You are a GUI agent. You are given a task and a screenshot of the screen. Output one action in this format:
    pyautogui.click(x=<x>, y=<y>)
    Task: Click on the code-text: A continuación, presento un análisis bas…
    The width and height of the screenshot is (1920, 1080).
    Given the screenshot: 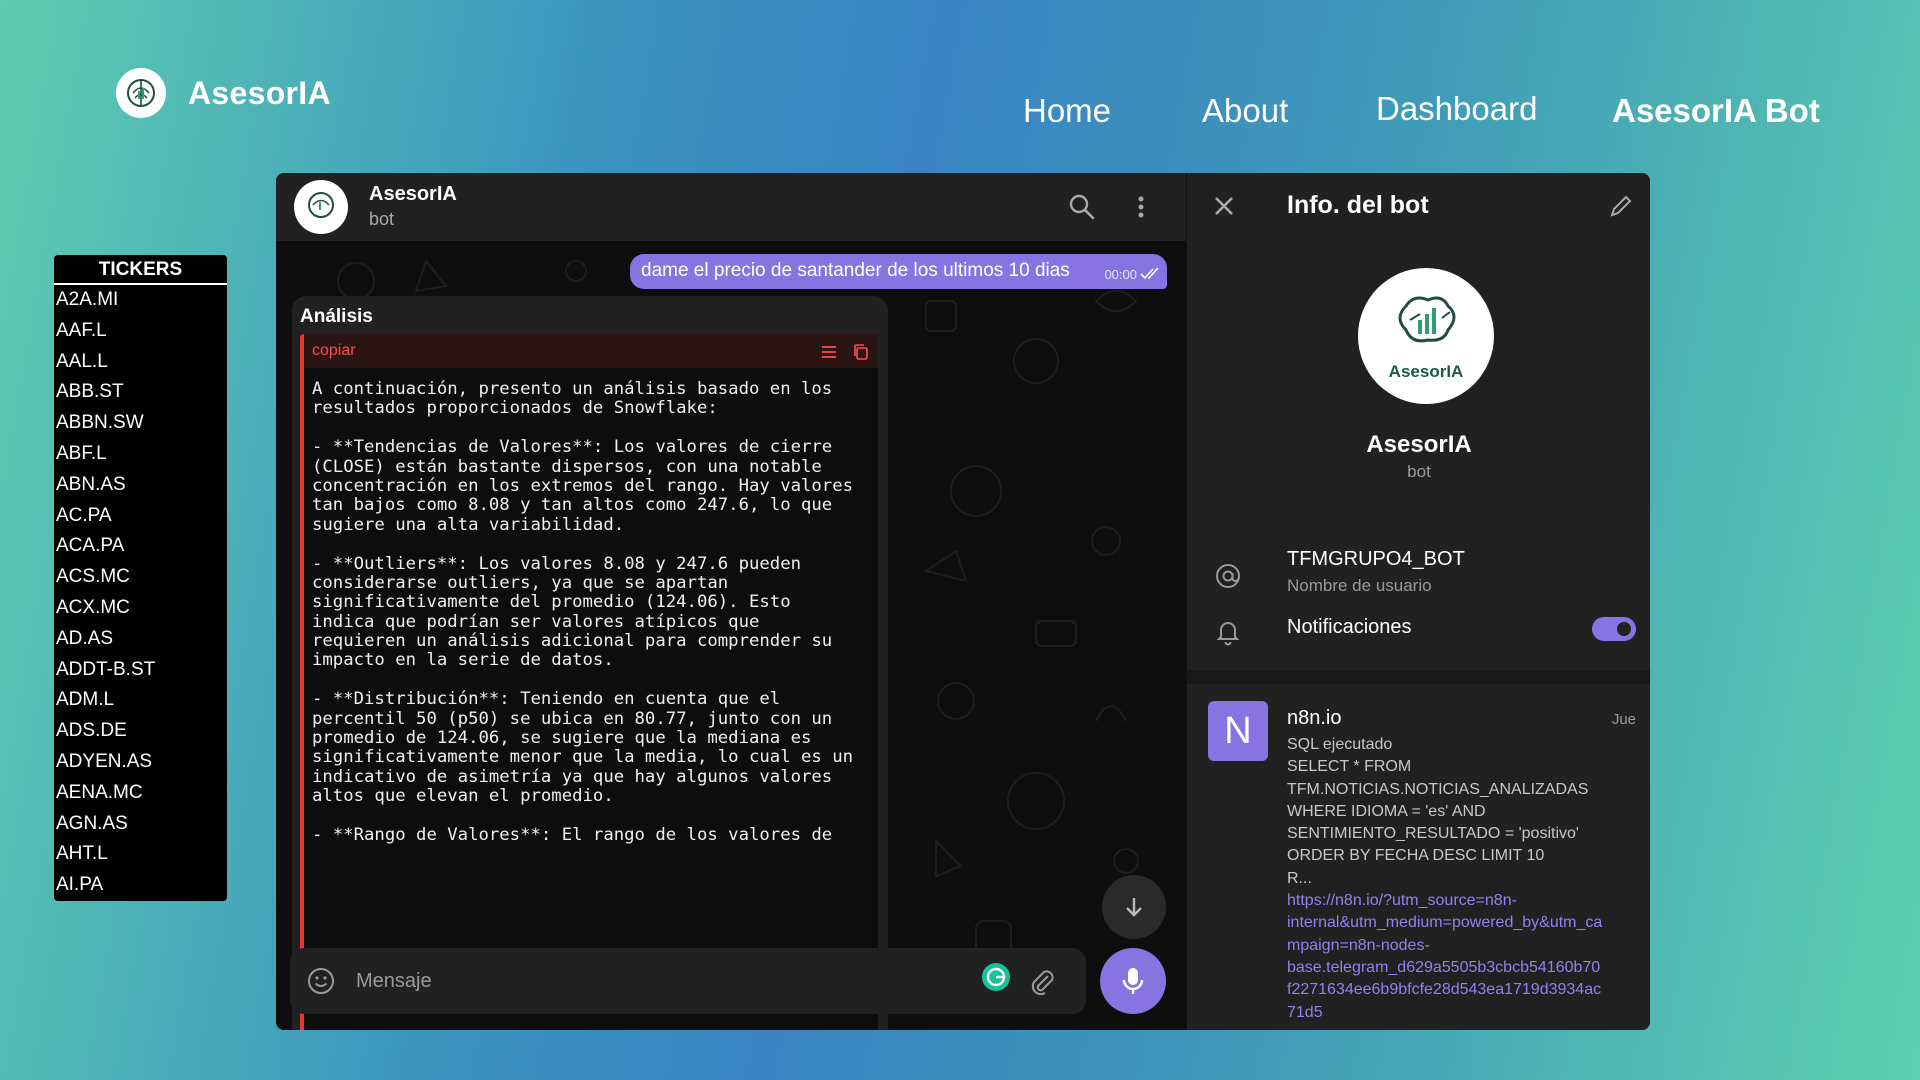 What is the action you would take?
    pyautogui.click(x=592, y=611)
    